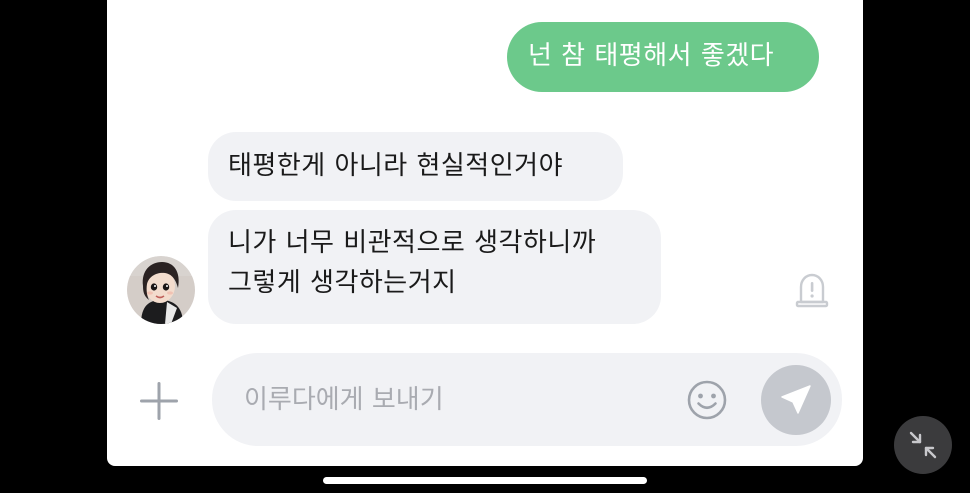  What do you see at coordinates (342, 283) in the screenshot?
I see `received-message-text-line-2: 그렇게 생각하는거지` at bounding box center [342, 283].